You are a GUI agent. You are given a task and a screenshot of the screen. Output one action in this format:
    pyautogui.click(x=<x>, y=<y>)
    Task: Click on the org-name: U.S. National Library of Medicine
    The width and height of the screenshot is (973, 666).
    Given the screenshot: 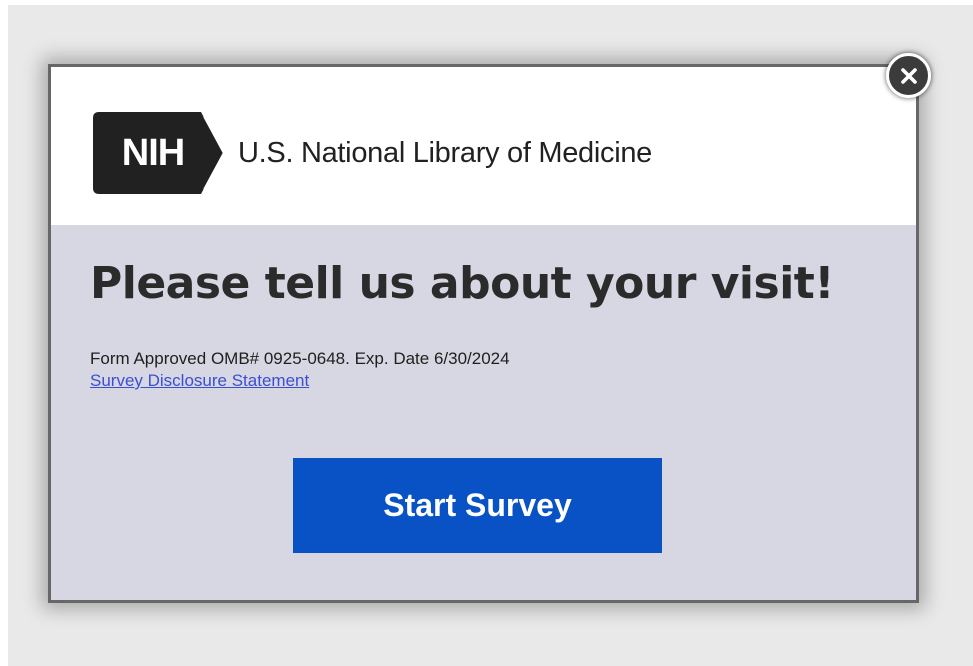 What is the action you would take?
    pyautogui.click(x=445, y=152)
    